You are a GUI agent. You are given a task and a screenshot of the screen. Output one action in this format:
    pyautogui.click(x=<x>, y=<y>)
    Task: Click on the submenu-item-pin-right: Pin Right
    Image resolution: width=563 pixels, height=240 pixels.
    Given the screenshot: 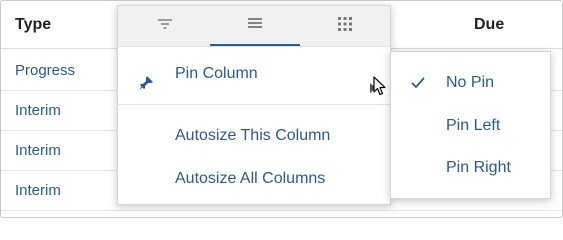 What is the action you would take?
    pyautogui.click(x=470, y=168)
    